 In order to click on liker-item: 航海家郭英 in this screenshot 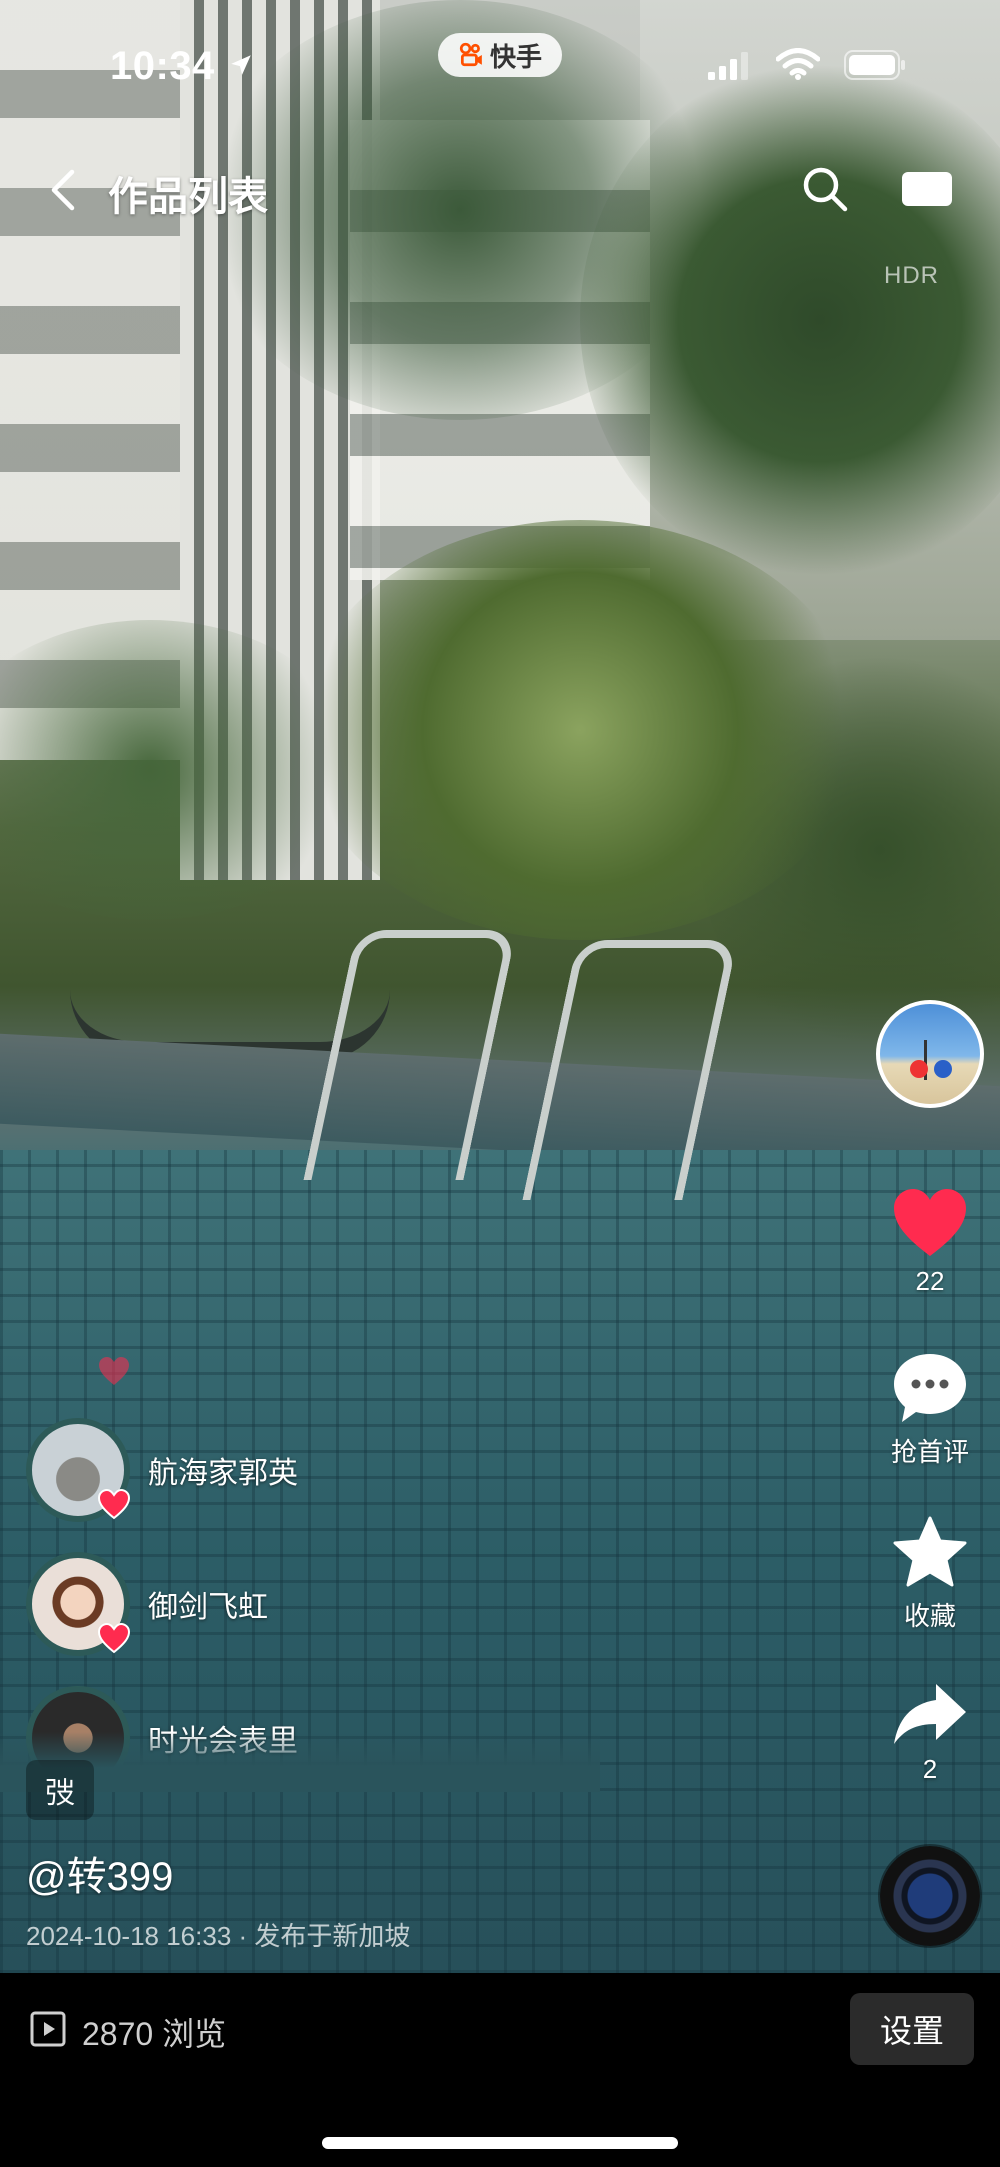, I will do `click(162, 1470)`.